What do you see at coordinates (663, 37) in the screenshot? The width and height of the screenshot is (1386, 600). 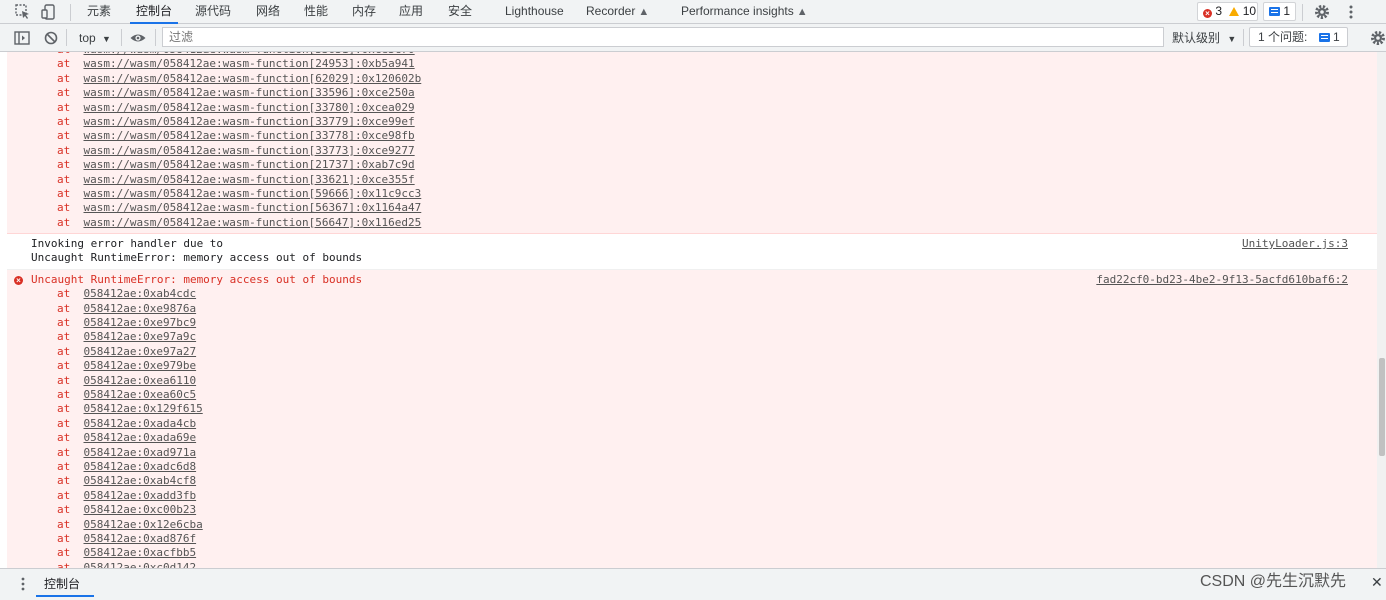 I see `filter-input` at bounding box center [663, 37].